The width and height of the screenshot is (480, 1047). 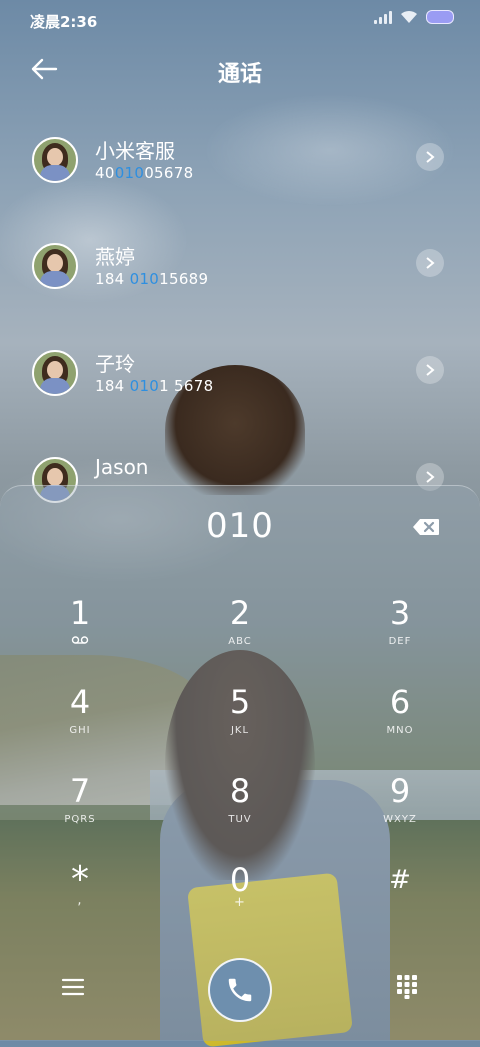 What do you see at coordinates (240, 636) in the screenshot?
I see `key-2: 2 ABC` at bounding box center [240, 636].